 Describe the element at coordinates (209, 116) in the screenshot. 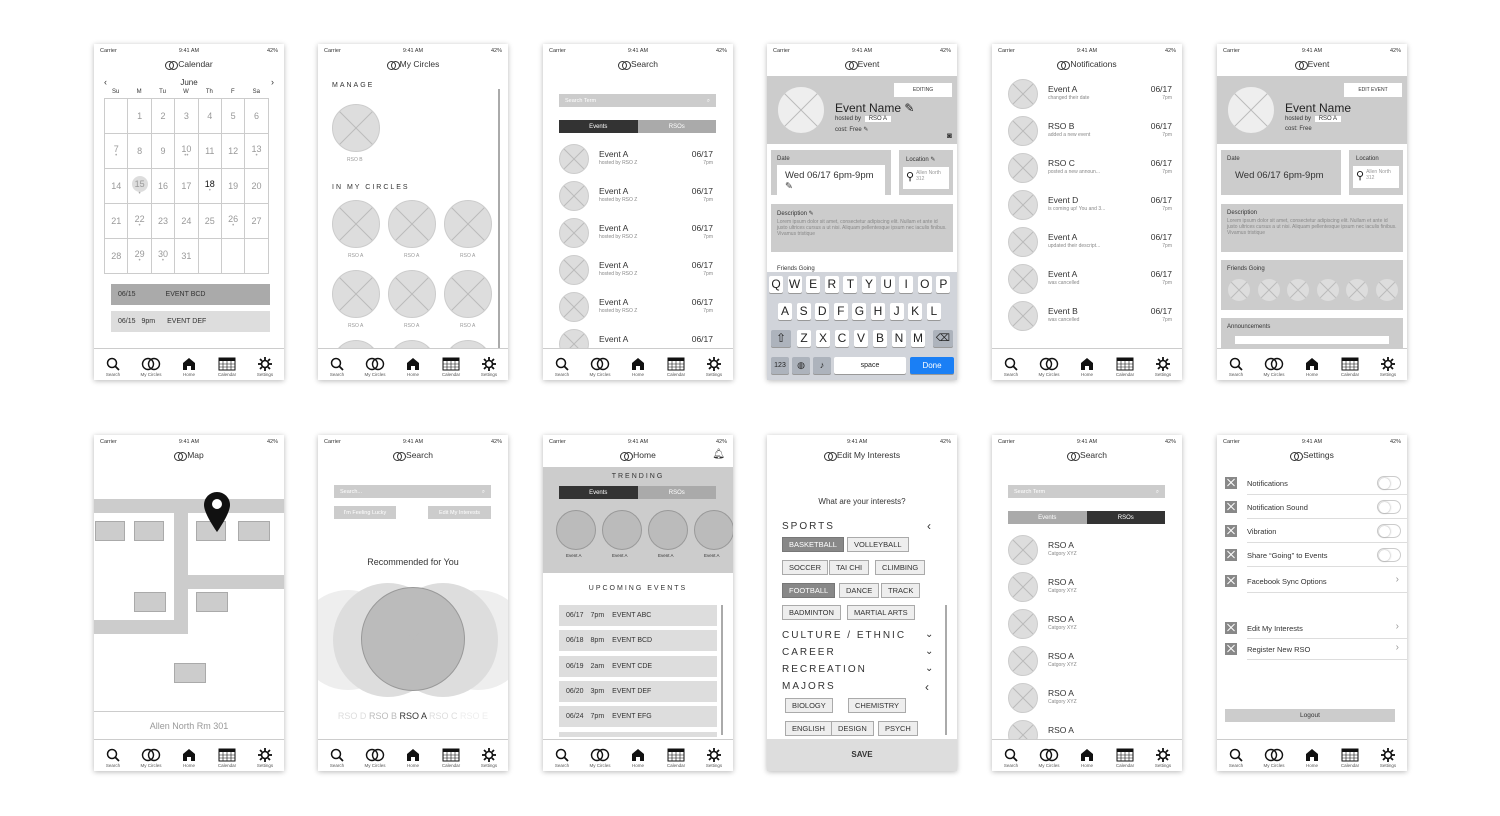

I see `calendar-day: 4` at that location.